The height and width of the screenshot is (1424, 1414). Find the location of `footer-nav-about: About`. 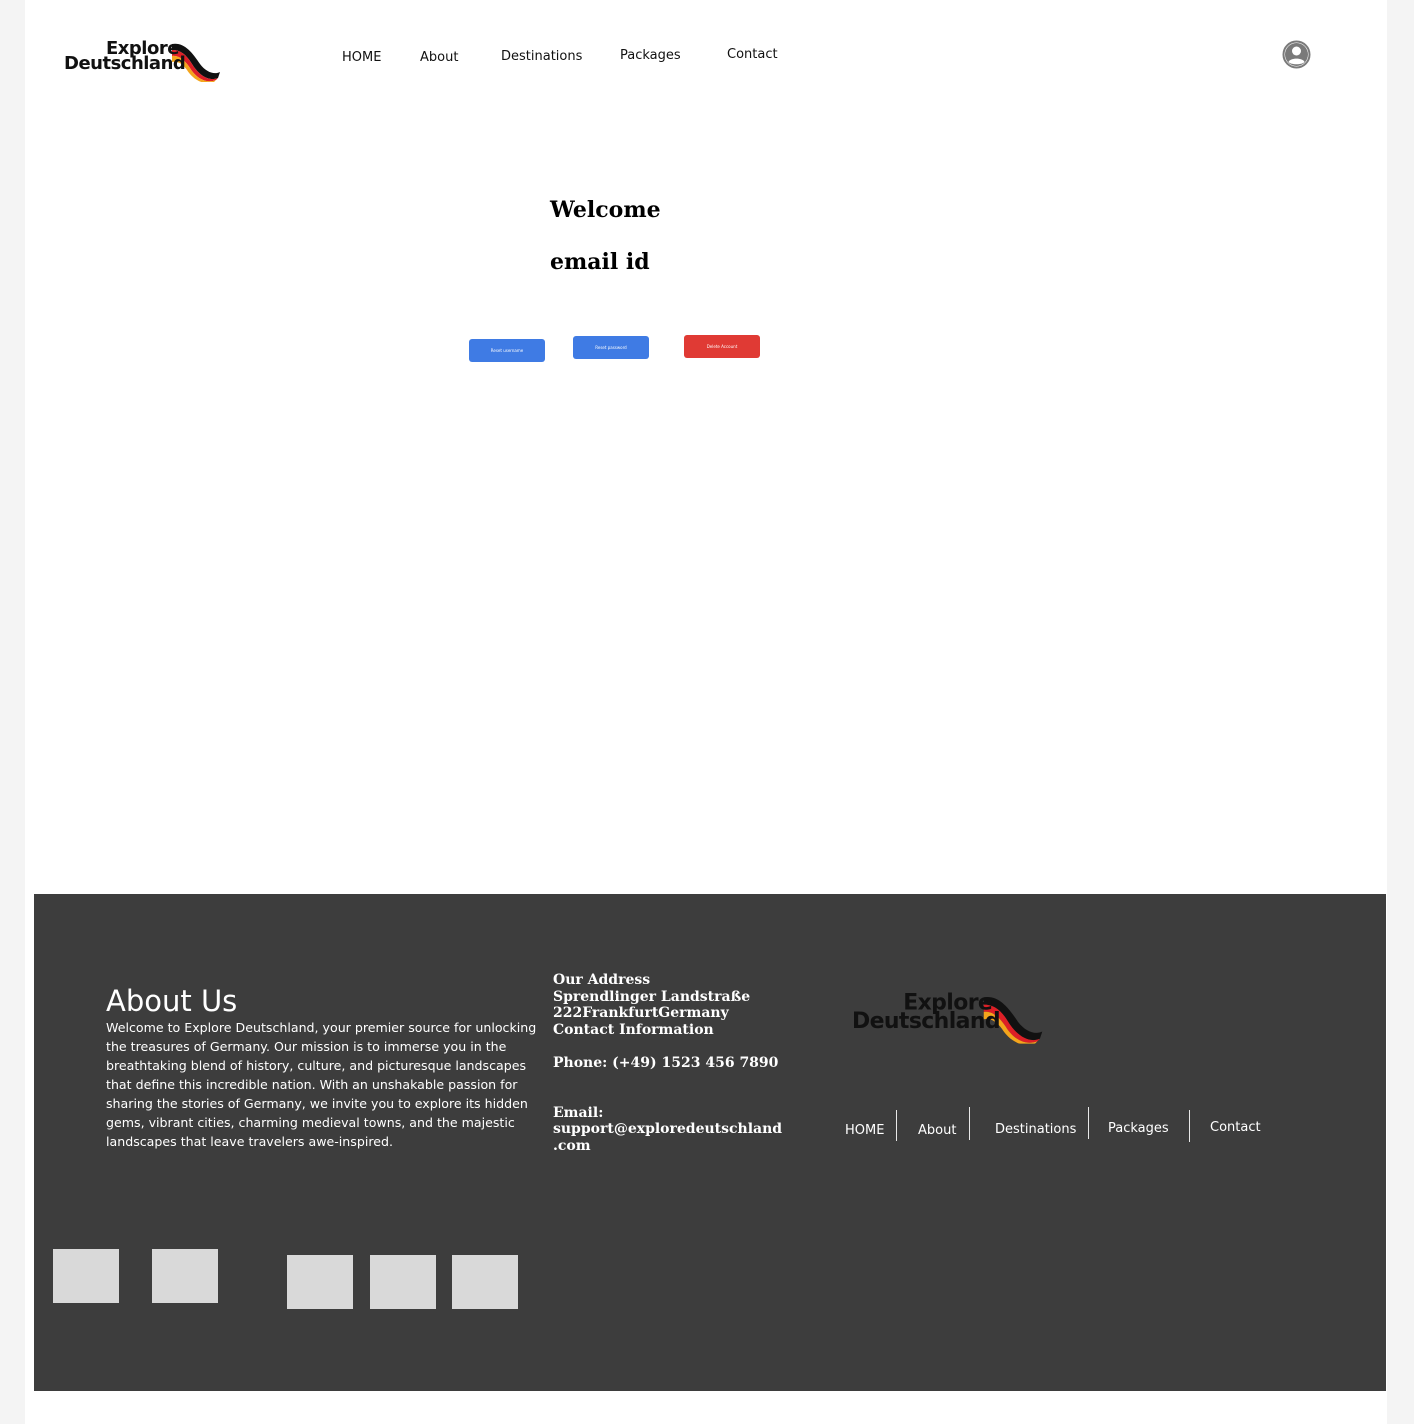

footer-nav-about: About is located at coordinates (937, 1130).